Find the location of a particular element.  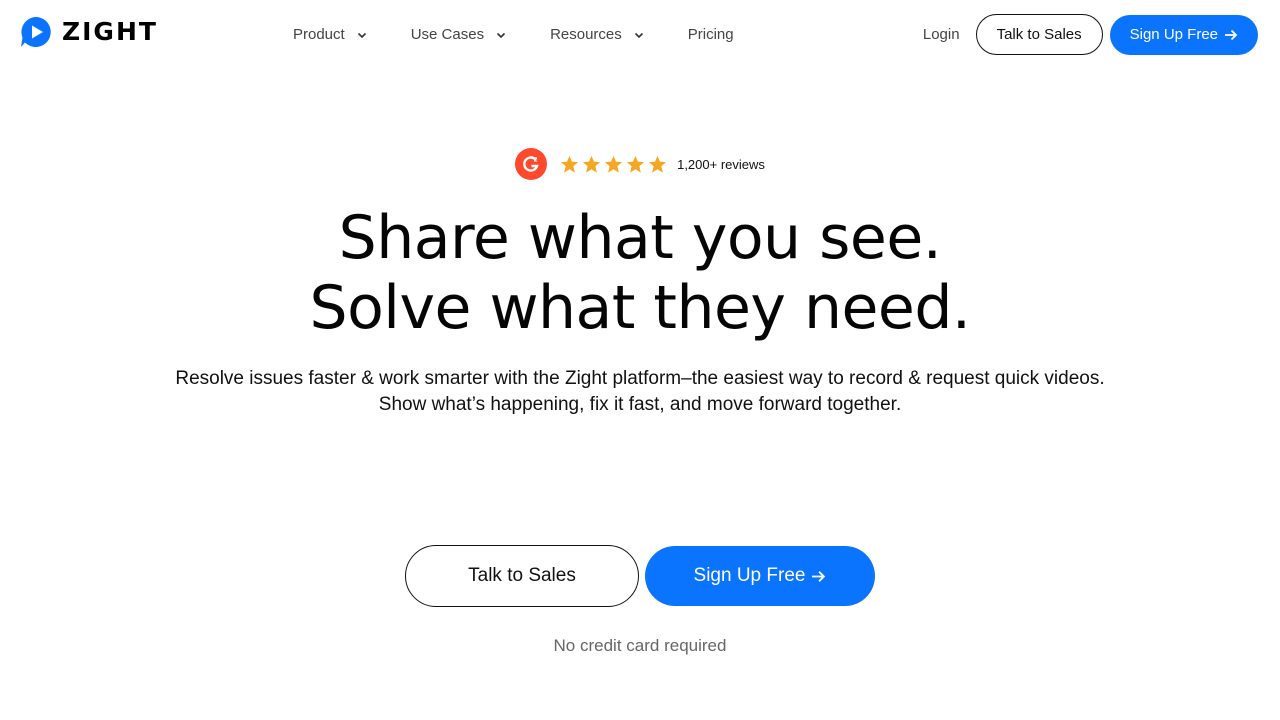

nav-item-label: Pricing is located at coordinates (710, 34).